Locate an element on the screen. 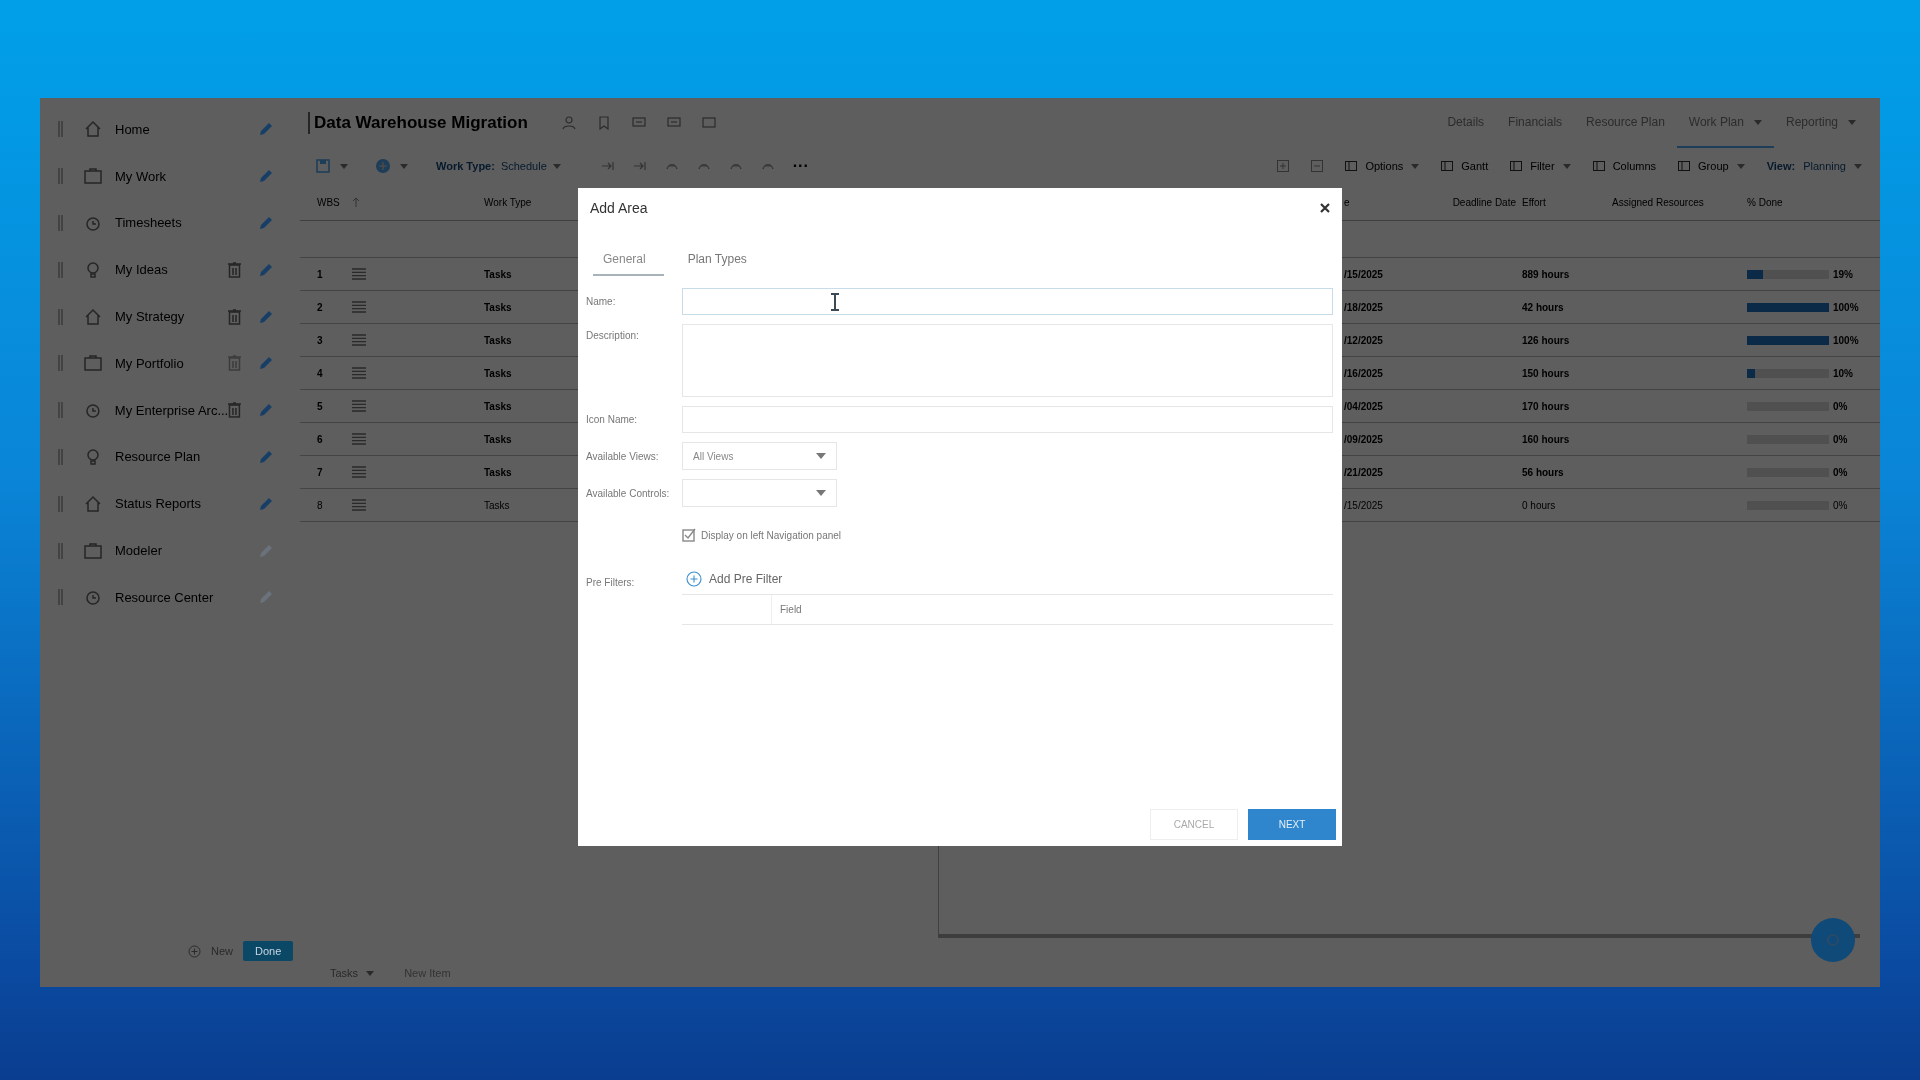  sidebar-item: Modeler is located at coordinates (170, 550).